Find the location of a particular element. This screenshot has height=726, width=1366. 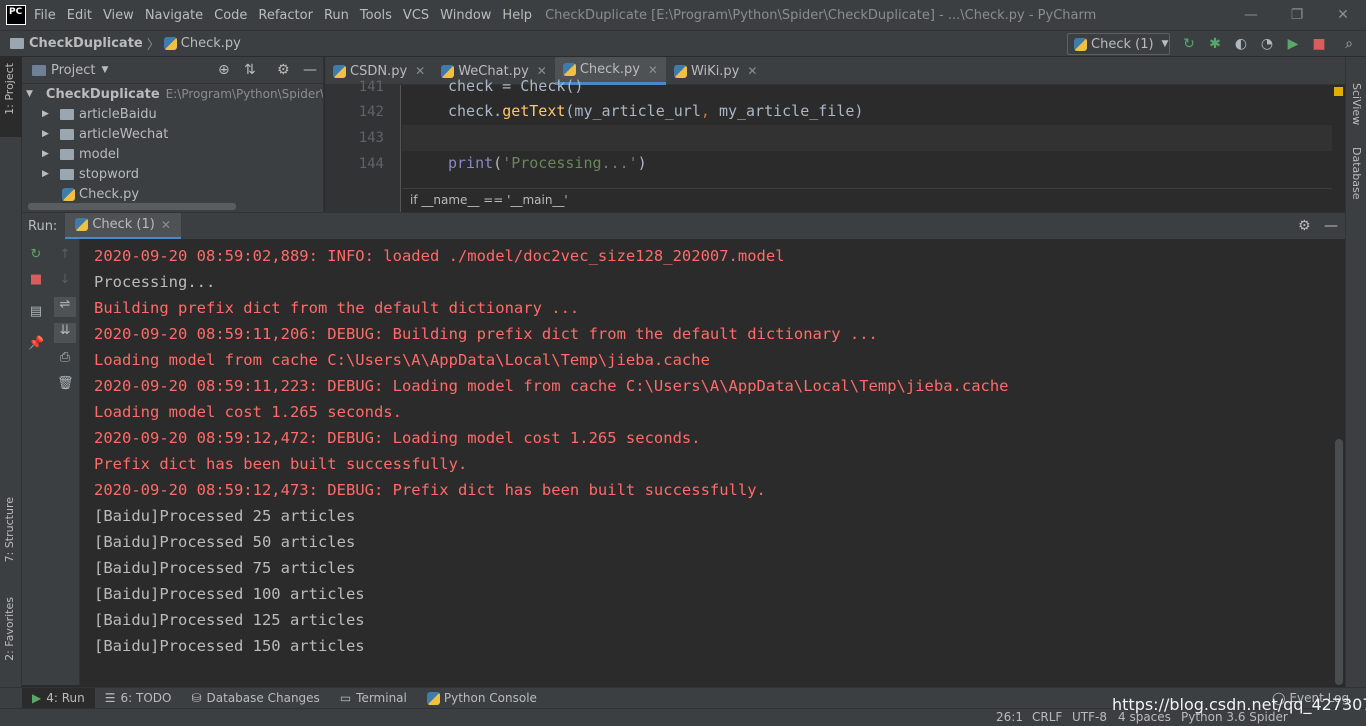

tree-folder-label: articleWechat is located at coordinates (124, 134).